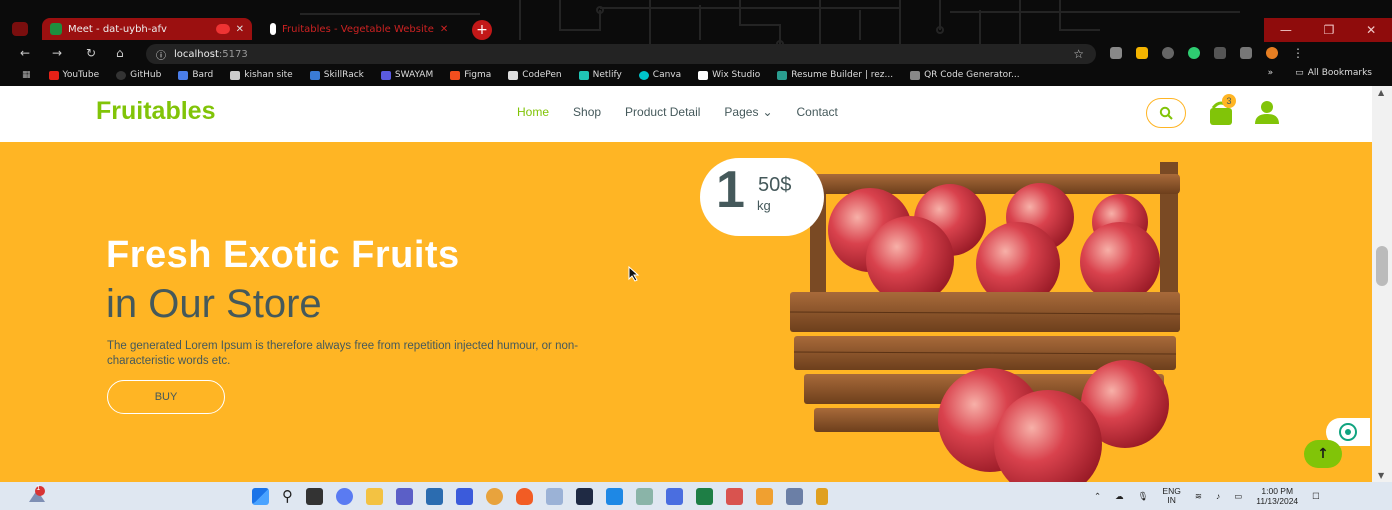  I want to click on mouse-cursor-icon, so click(634, 274).